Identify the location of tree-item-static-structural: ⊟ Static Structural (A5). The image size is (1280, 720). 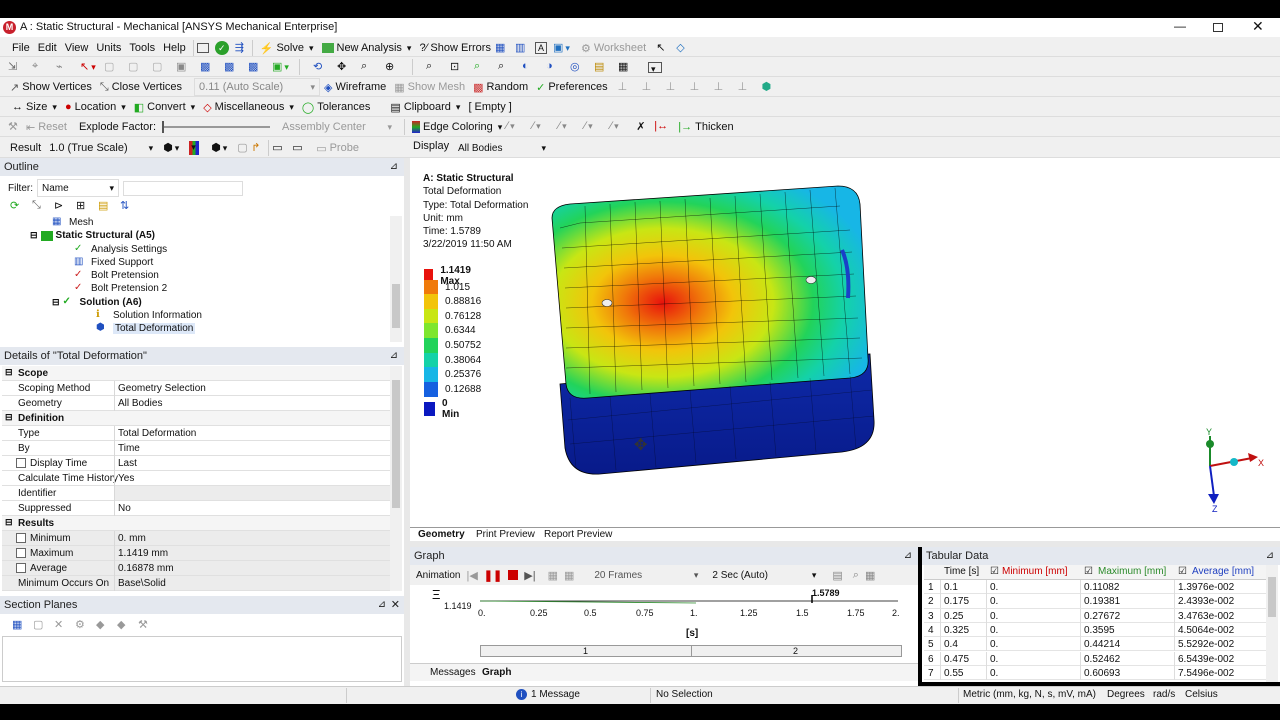
(92, 235).